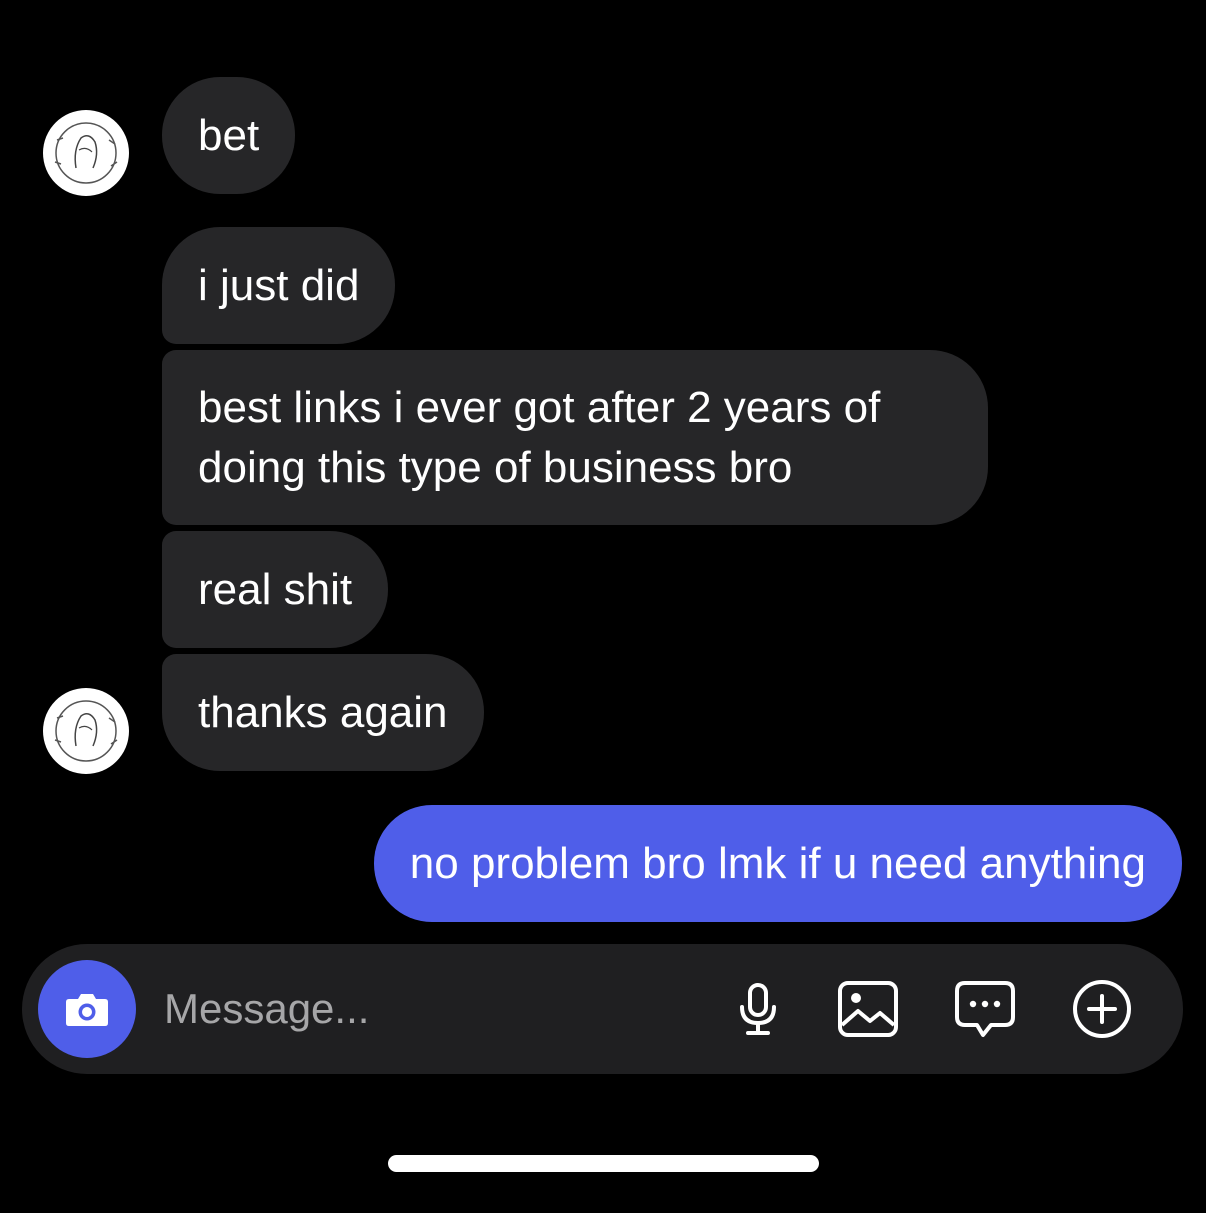  I want to click on incoming-message: bet, so click(229, 135).